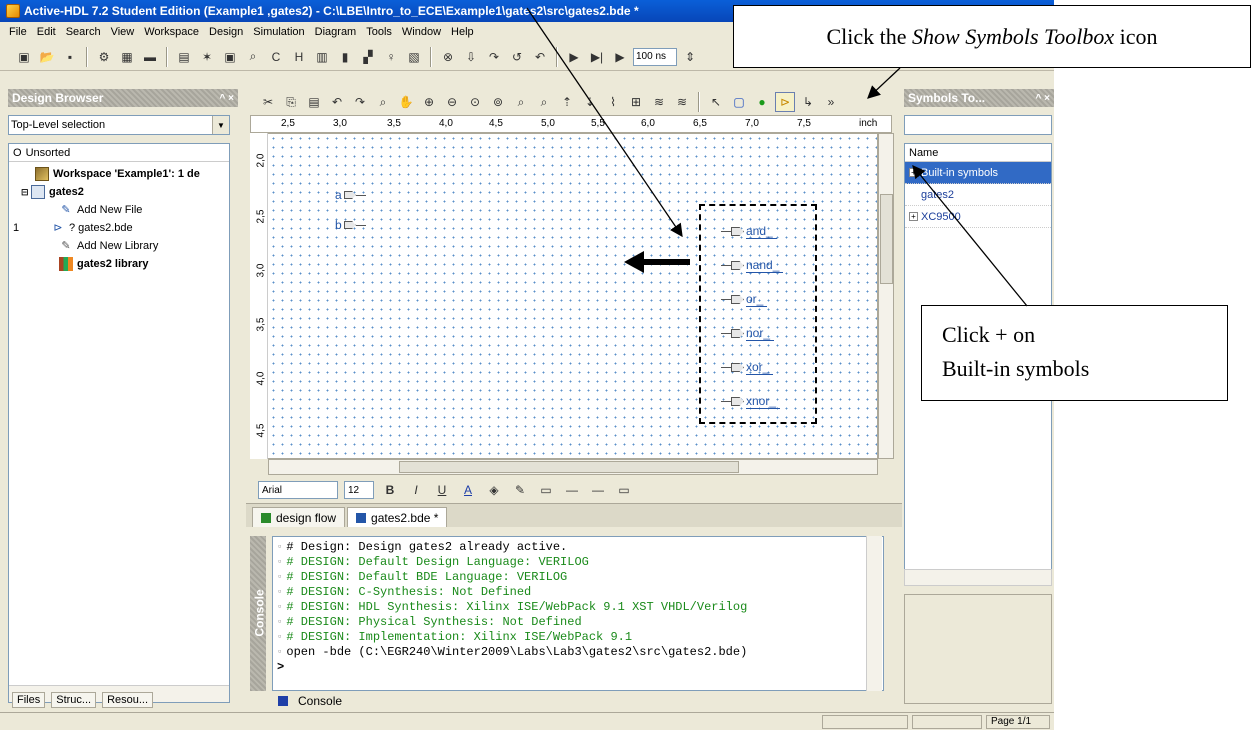  Describe the element at coordinates (682, 102) in the screenshot. I see `compile-diagram-icon: ≋` at that location.